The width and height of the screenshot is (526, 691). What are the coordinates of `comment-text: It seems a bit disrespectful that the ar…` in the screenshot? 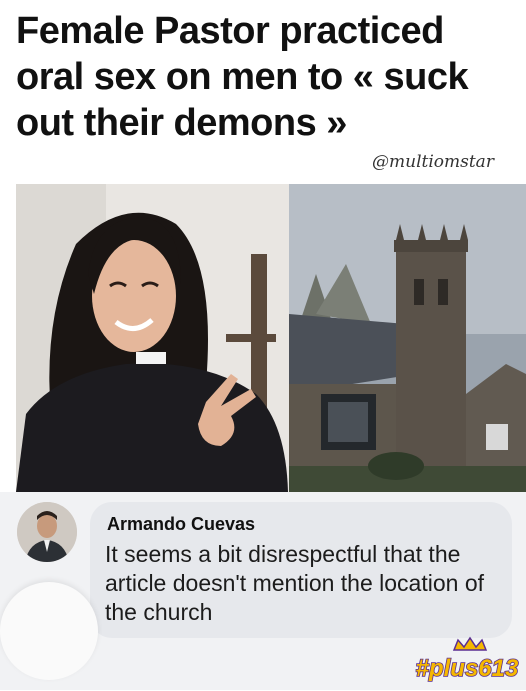 It's located at (295, 583).